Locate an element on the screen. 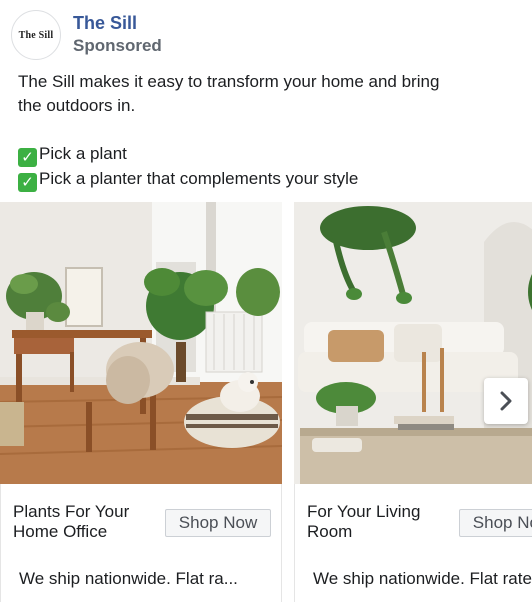 This screenshot has height=602, width=532. advertiser-avatar: The Sill is located at coordinates (36, 35).